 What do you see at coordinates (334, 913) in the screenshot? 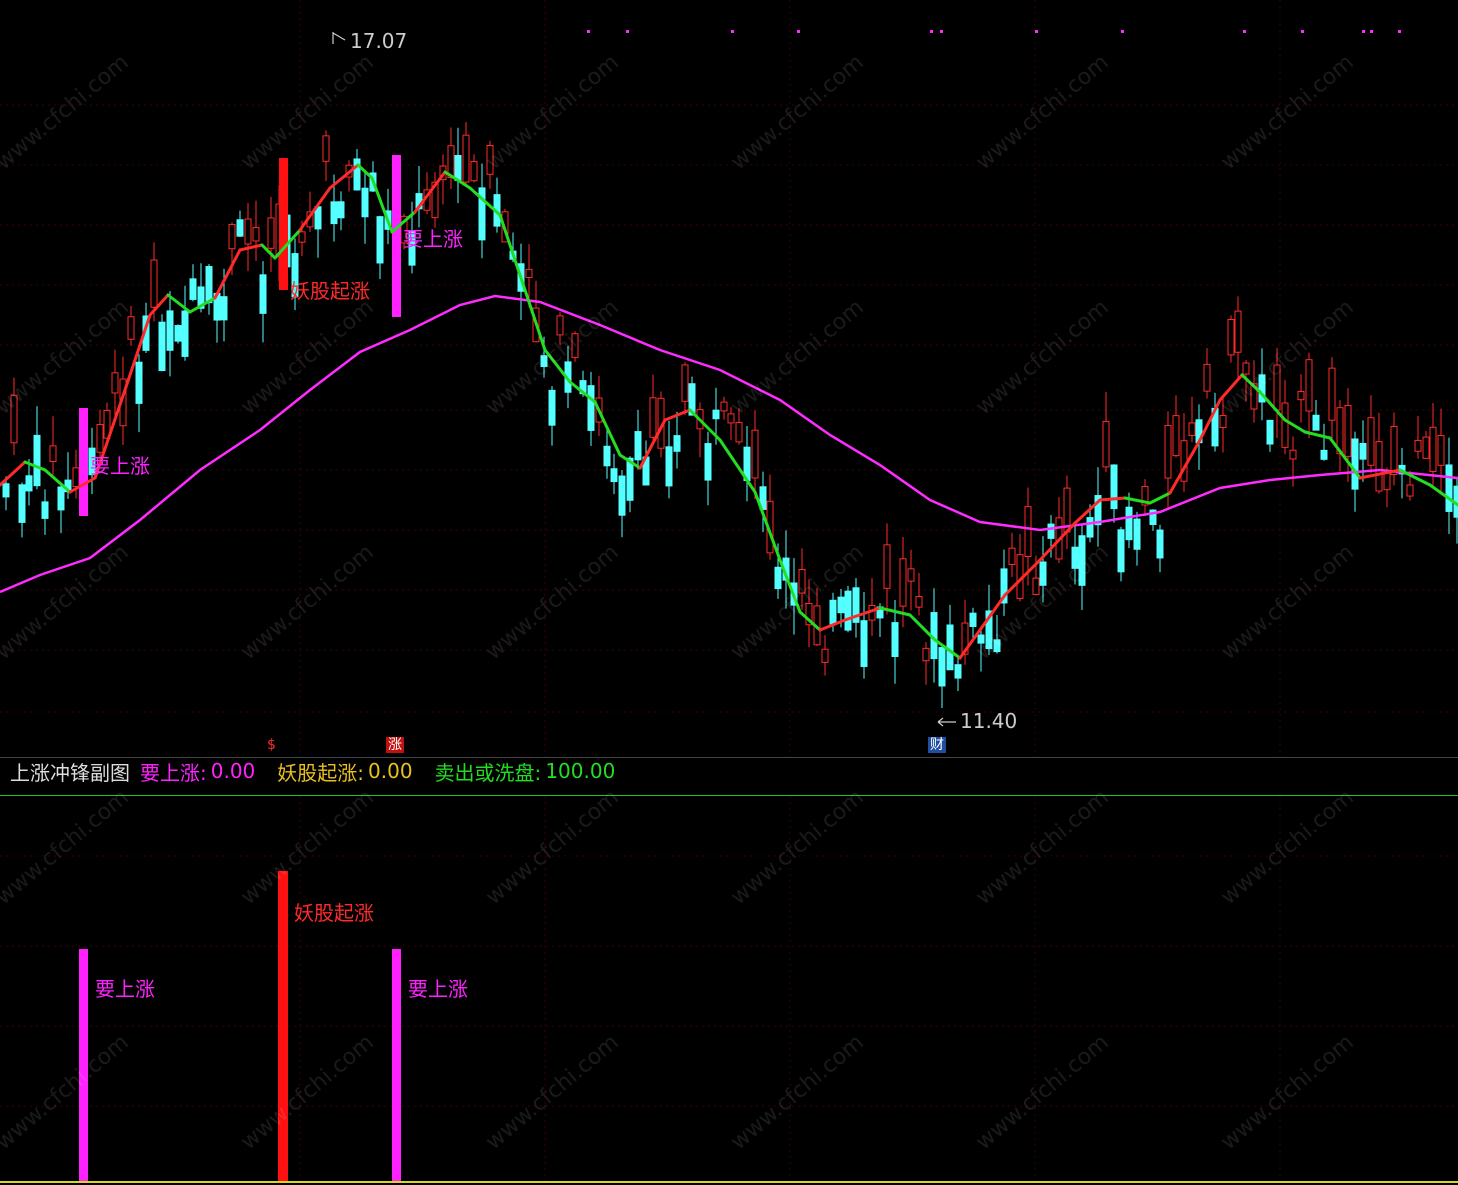
I see `sub-label-yaogu: 妖股起涨` at bounding box center [334, 913].